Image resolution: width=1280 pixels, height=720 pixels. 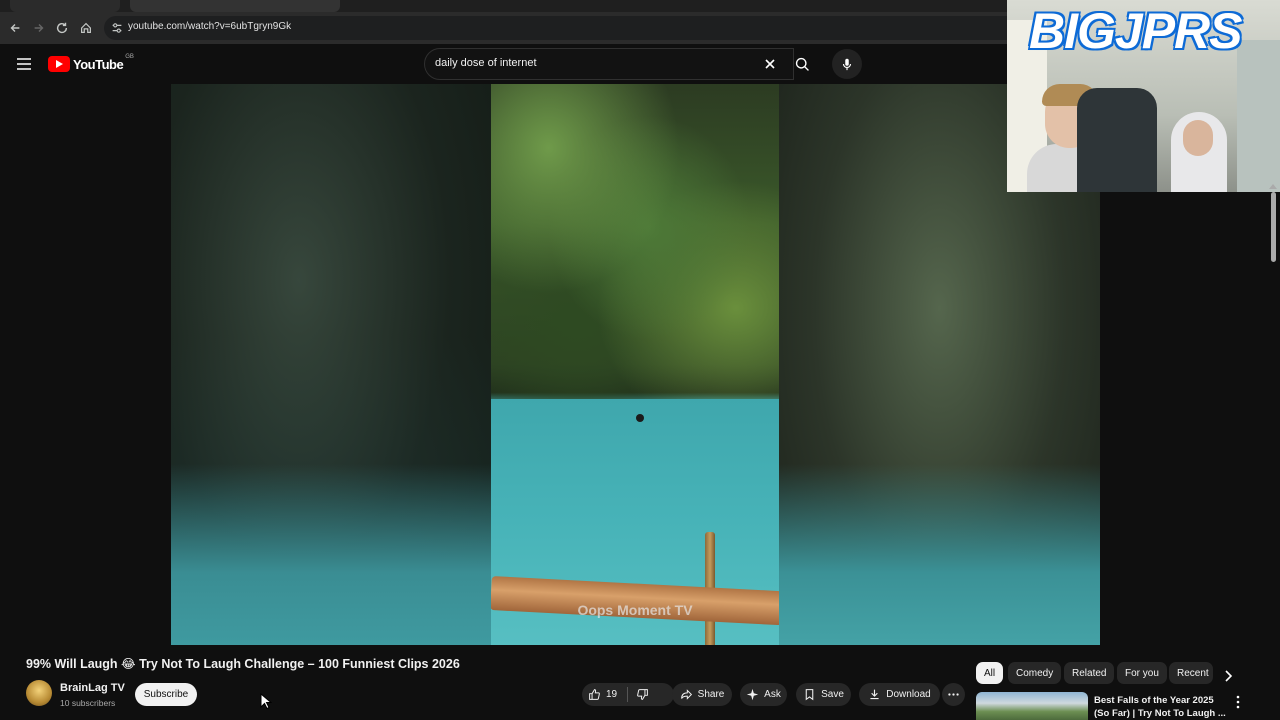 What do you see at coordinates (1136, 31) in the screenshot?
I see `stream-logo: BIGJPRS` at bounding box center [1136, 31].